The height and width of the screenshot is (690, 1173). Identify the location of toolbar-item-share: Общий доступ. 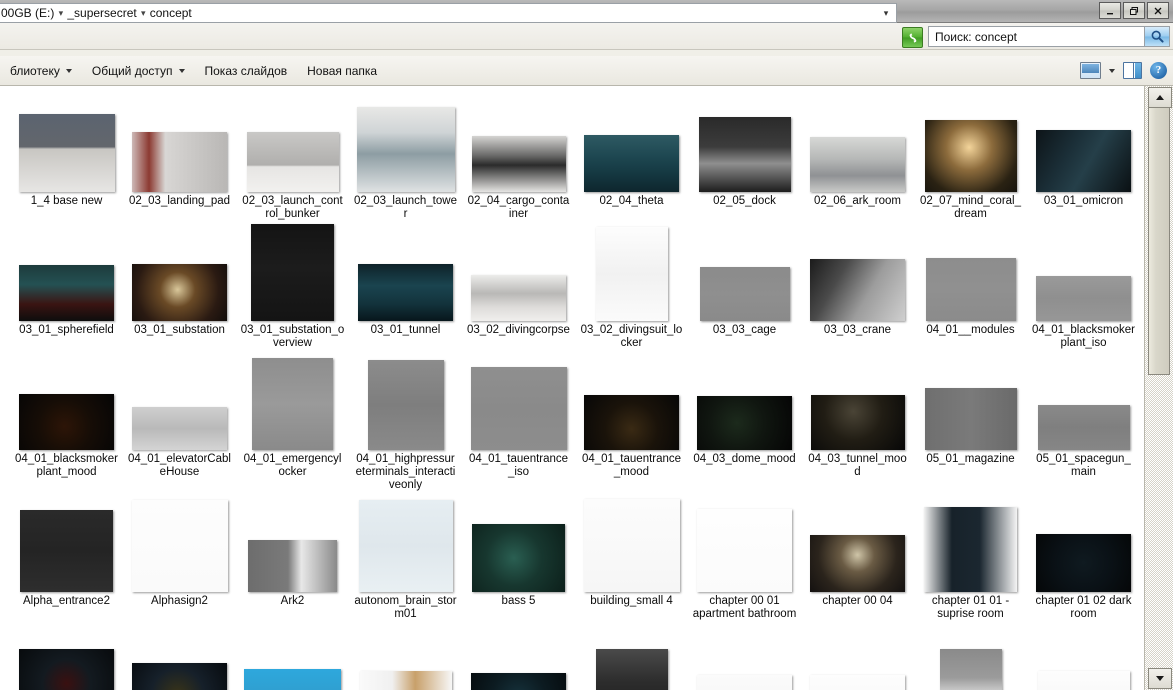
(138, 71).